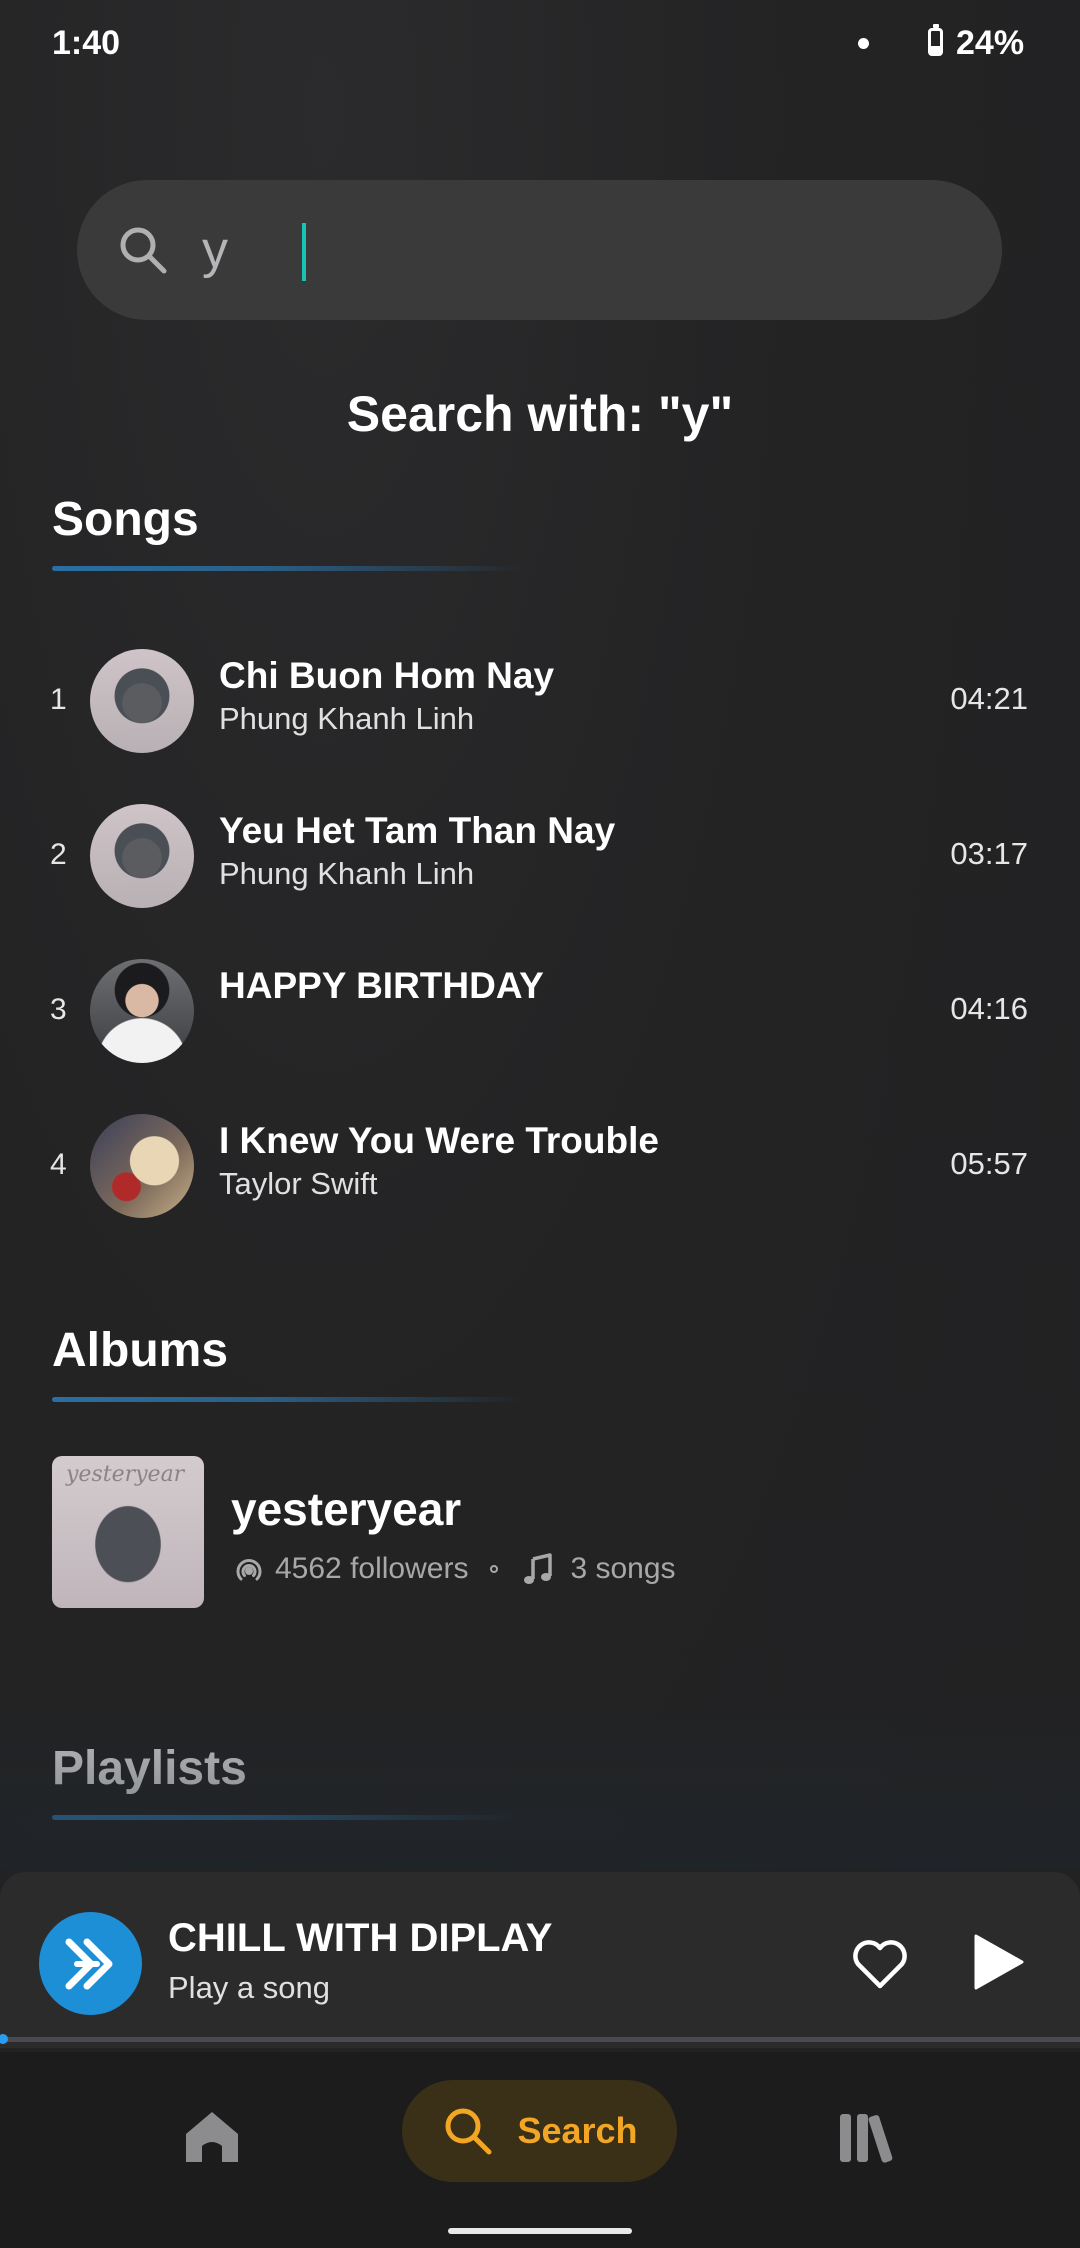  I want to click on heart-icon, so click(880, 1964).